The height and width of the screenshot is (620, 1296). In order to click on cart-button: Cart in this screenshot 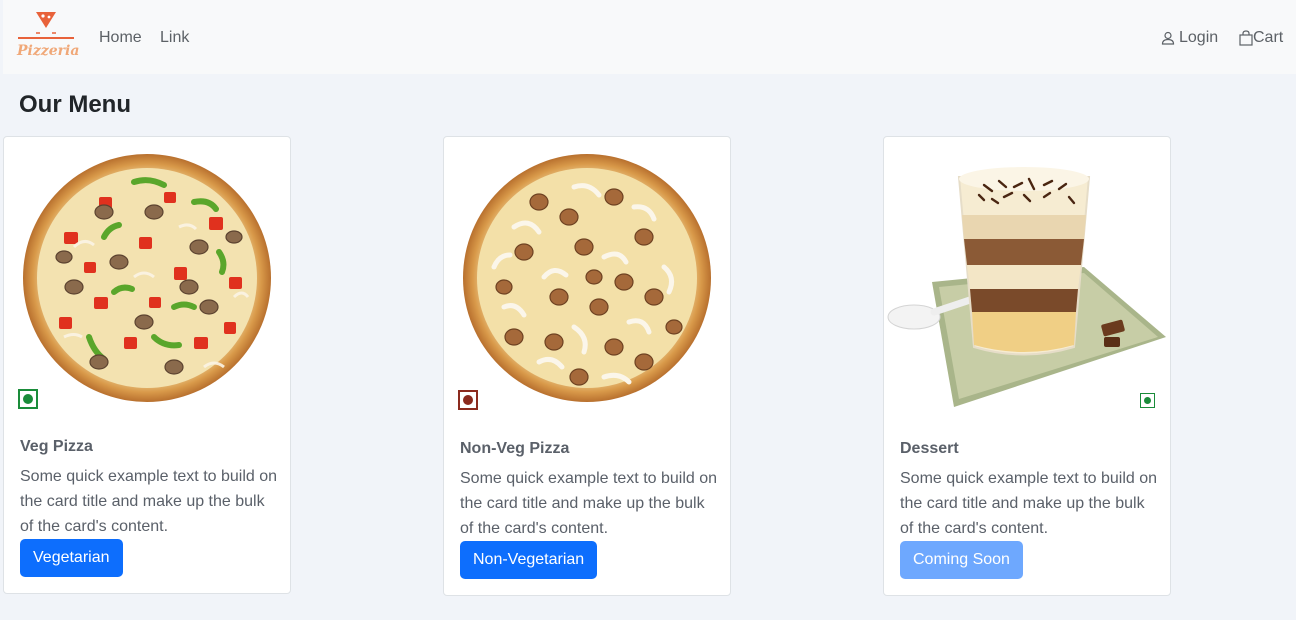, I will do `click(1261, 38)`.